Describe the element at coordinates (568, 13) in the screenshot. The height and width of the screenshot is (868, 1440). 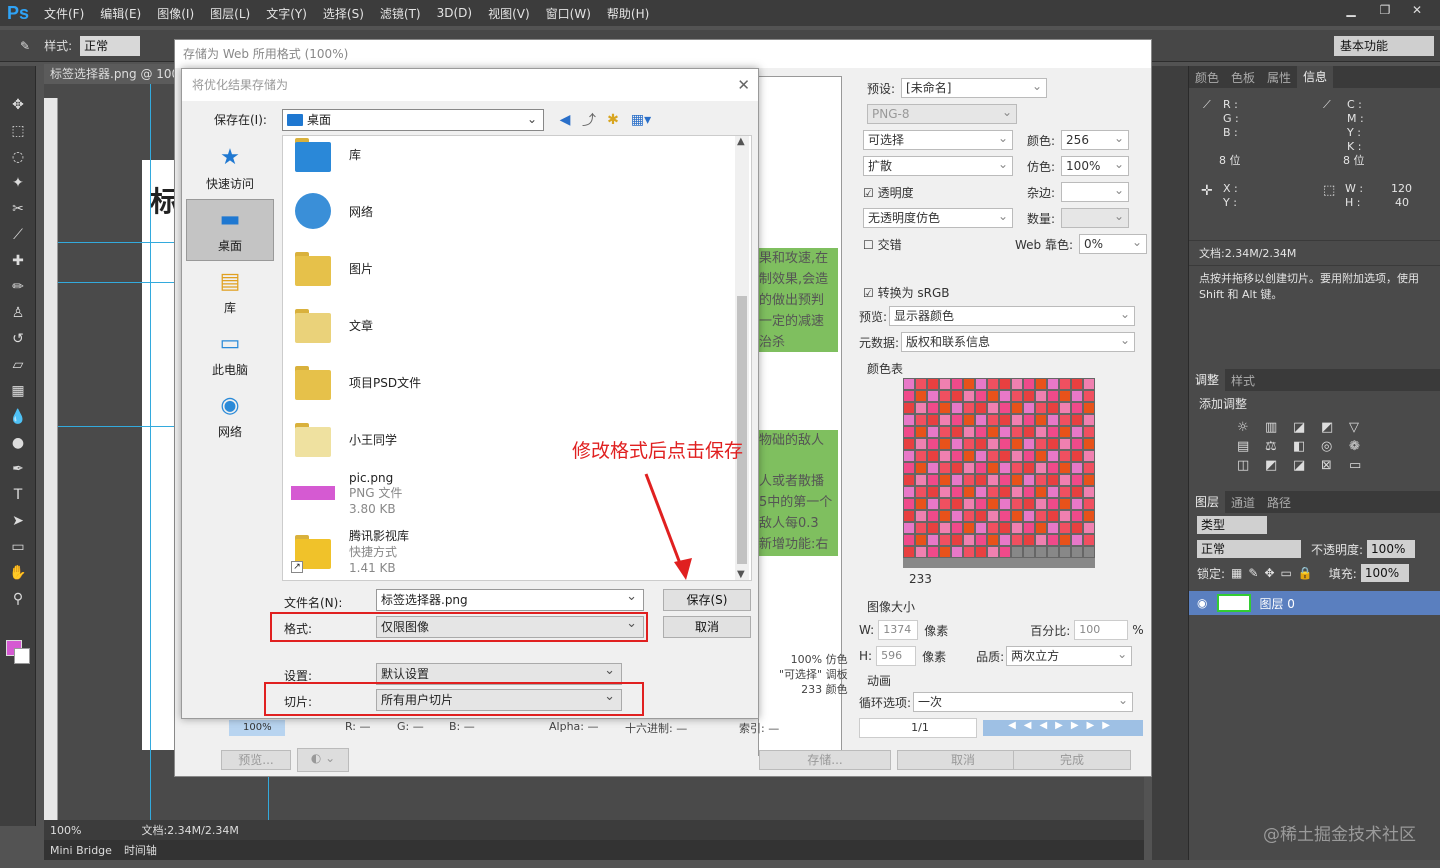
I see `menu-window: 窗口(W)` at that location.